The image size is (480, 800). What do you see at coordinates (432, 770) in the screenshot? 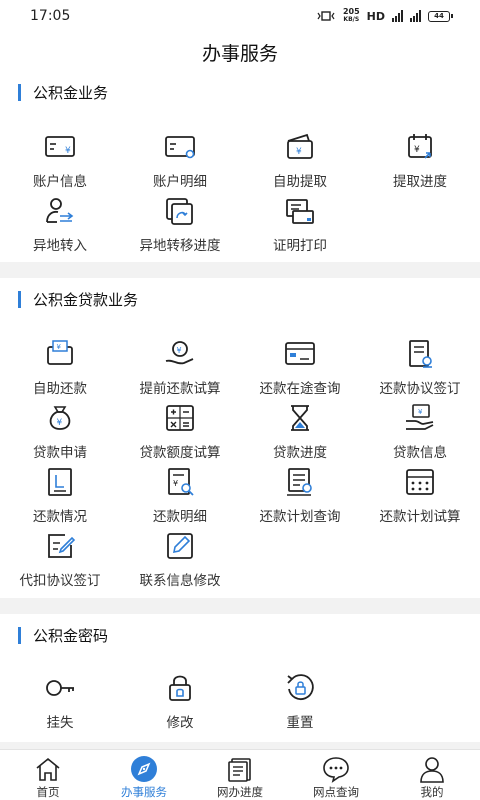
I see `person-icon` at bounding box center [432, 770].